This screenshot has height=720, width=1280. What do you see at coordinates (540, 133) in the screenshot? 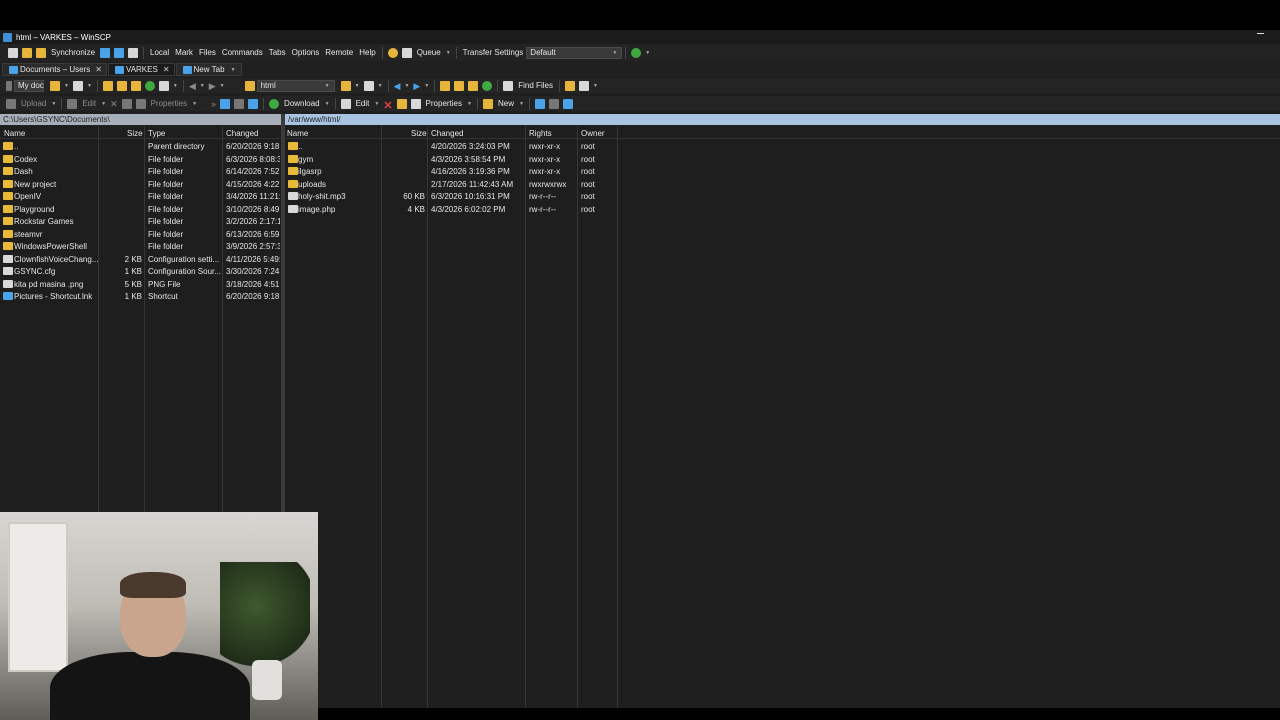
I see `column-rights: Rights` at bounding box center [540, 133].